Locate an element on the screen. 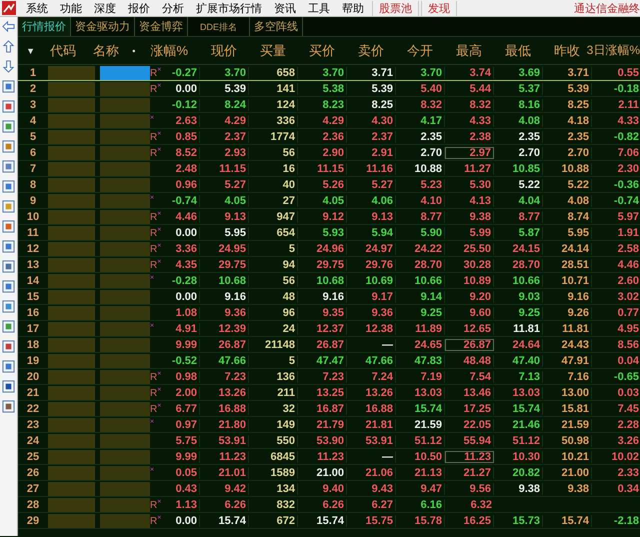 The height and width of the screenshot is (537, 640). table-cell: 5.37 is located at coordinates (518, 88).